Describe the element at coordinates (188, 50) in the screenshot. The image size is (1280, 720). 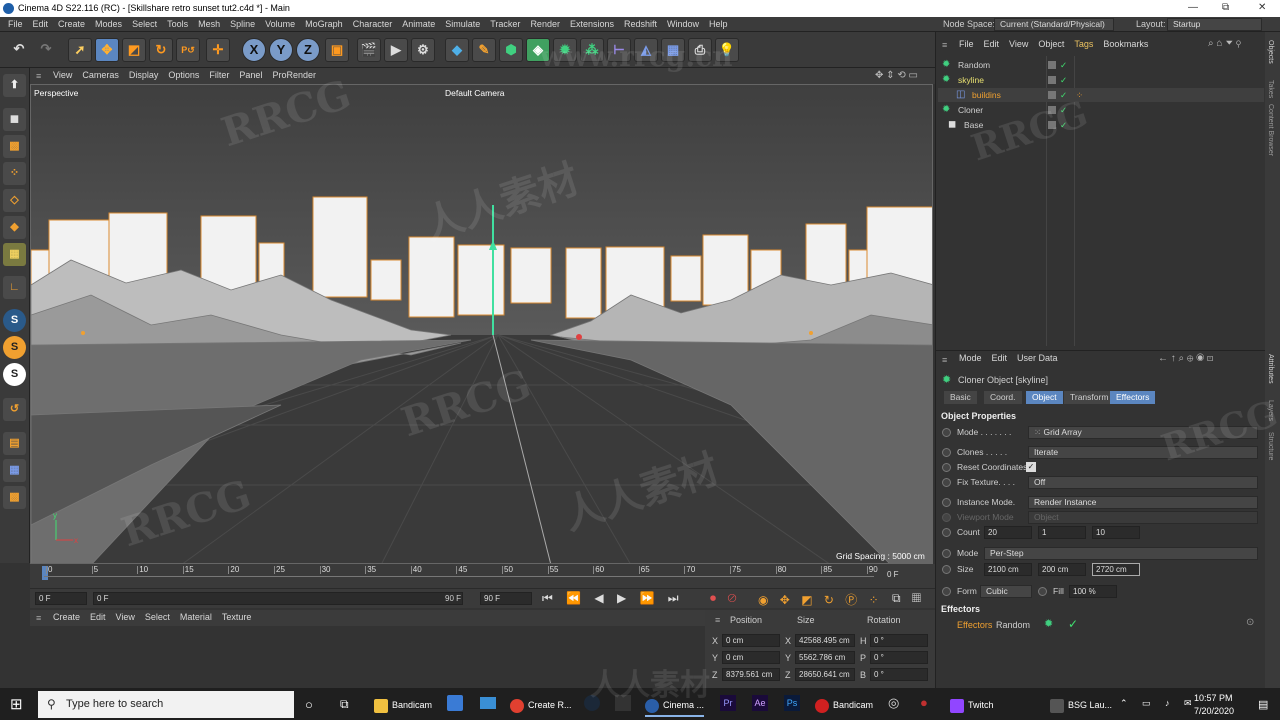
I see `recent-tools-icon: P↺` at that location.